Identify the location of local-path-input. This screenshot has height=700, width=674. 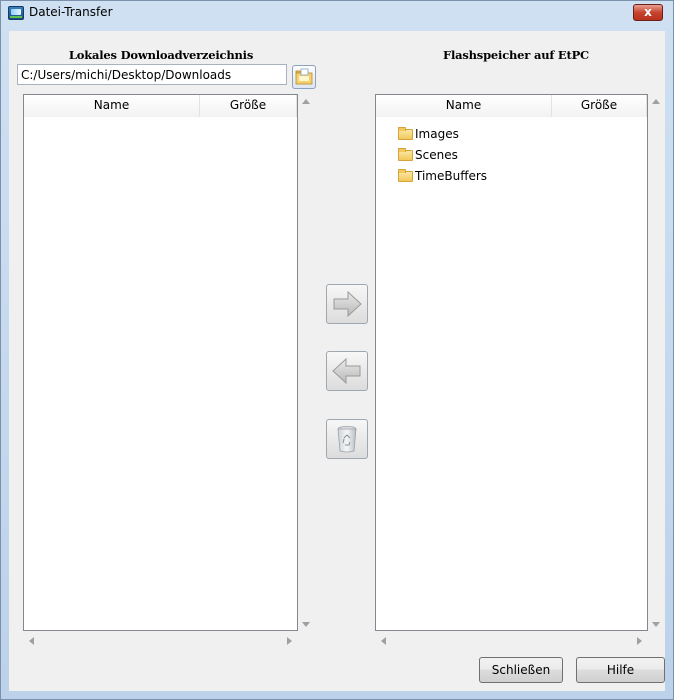
(152, 74).